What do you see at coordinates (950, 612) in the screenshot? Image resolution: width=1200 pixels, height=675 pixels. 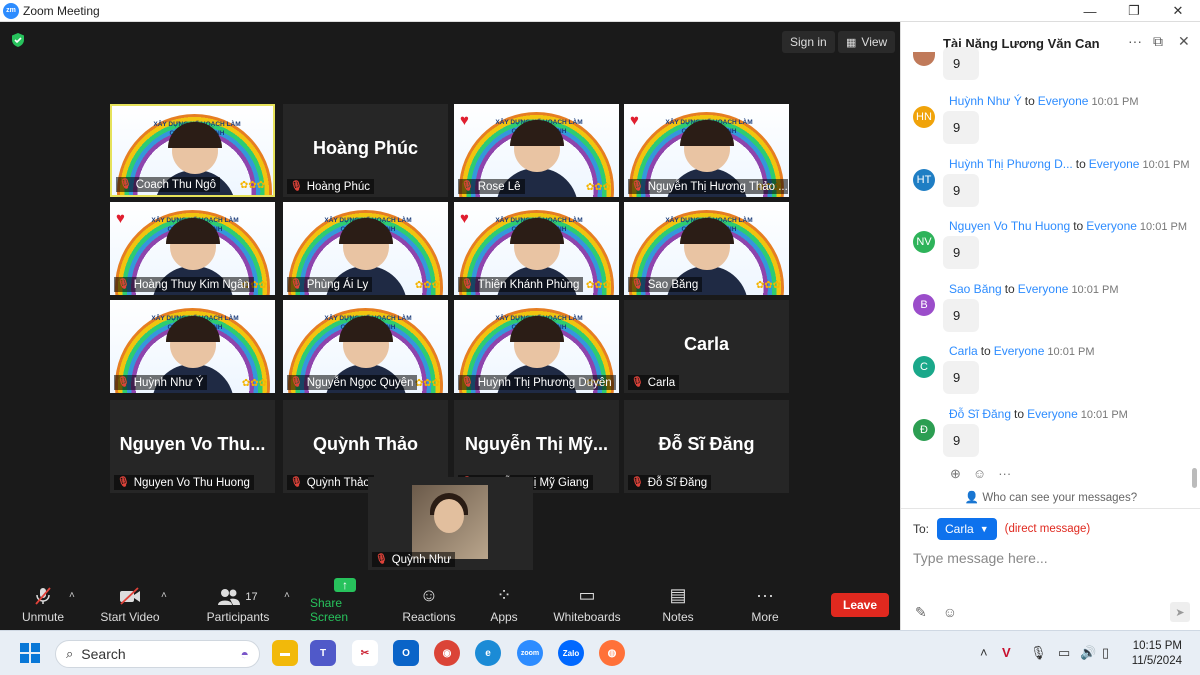 I see `emoji-icon: ☺` at bounding box center [950, 612].